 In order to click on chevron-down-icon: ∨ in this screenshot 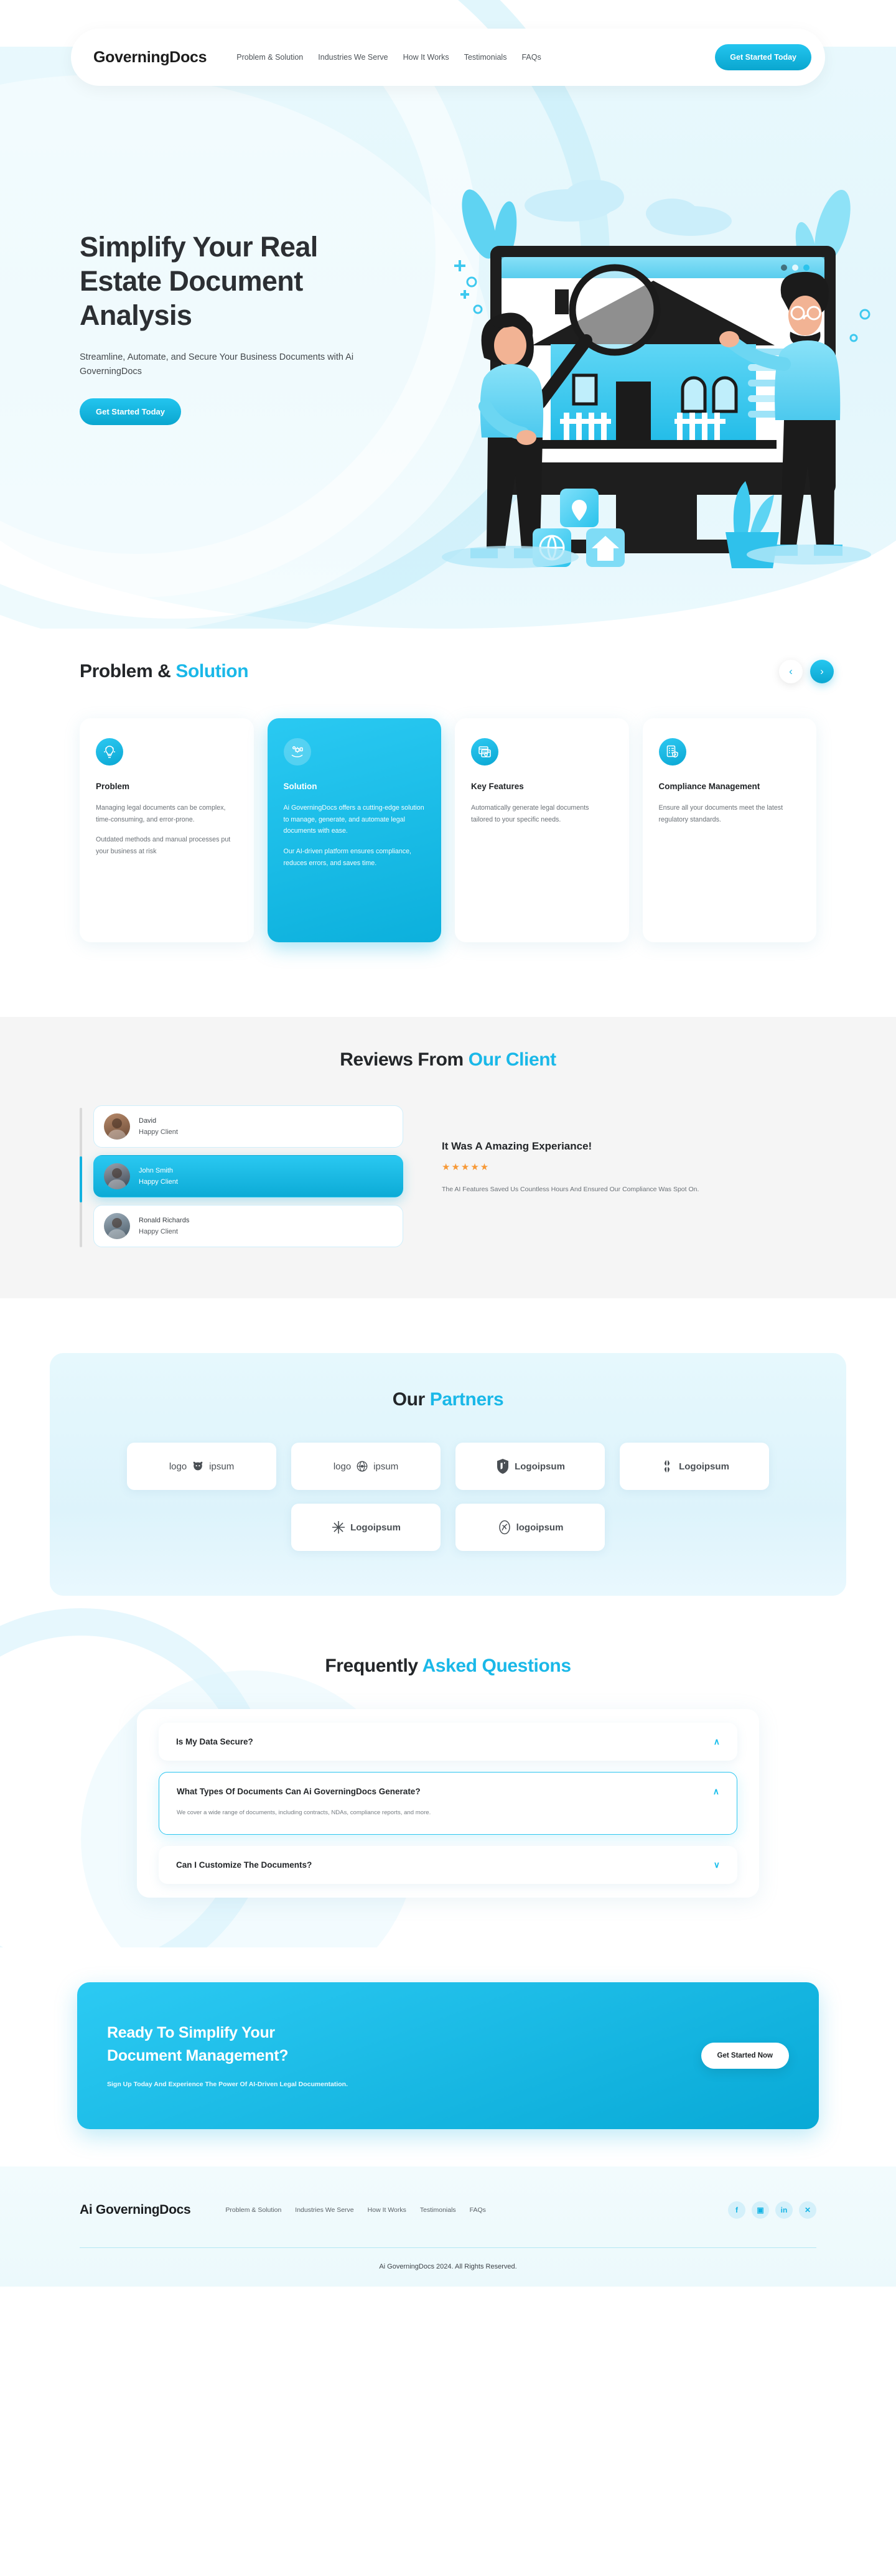, I will do `click(717, 1865)`.